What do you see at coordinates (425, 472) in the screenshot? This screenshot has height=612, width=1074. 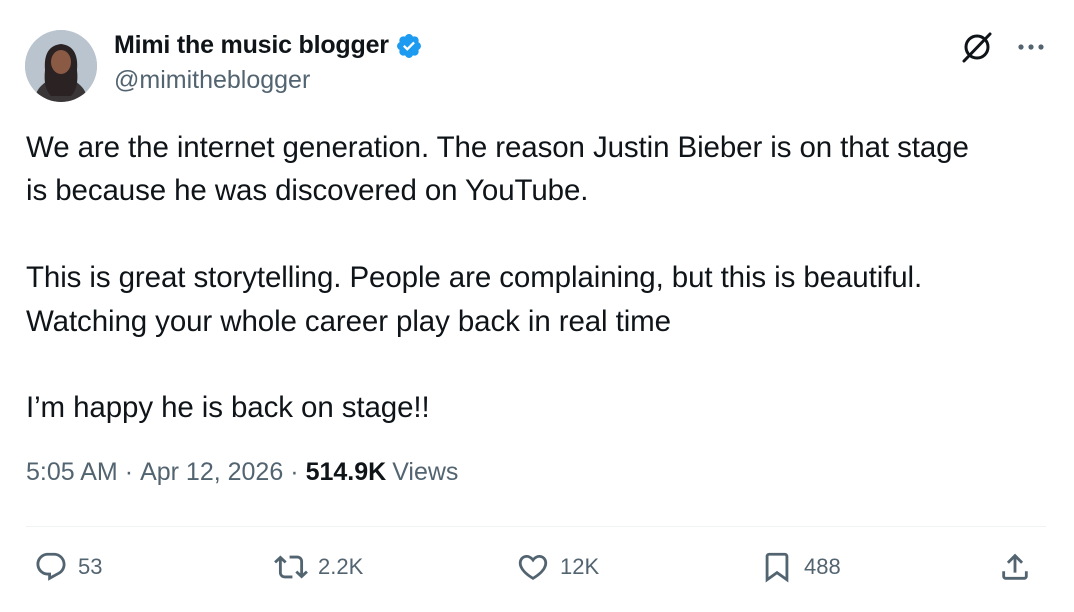 I see `views-label: Views` at bounding box center [425, 472].